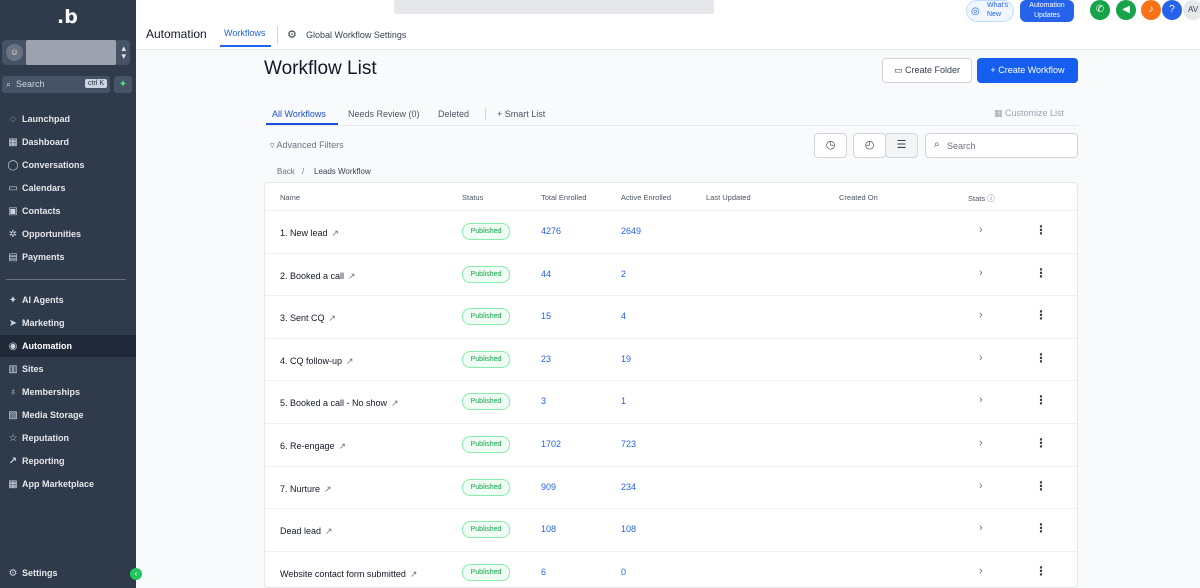 This screenshot has width=1200, height=588. I want to click on sidebar-item-contacts: ▣ Contacts, so click(68, 211).